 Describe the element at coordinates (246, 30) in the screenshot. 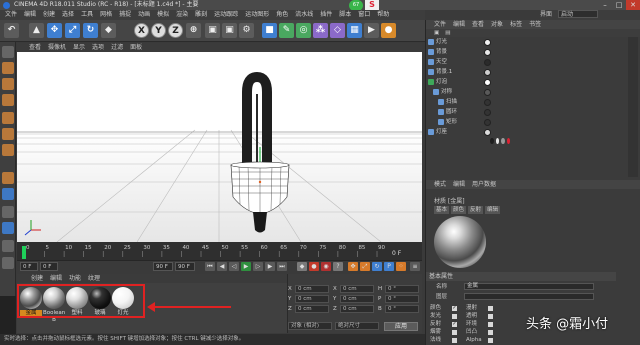

I see `render-settings-icon: ⚙` at that location.